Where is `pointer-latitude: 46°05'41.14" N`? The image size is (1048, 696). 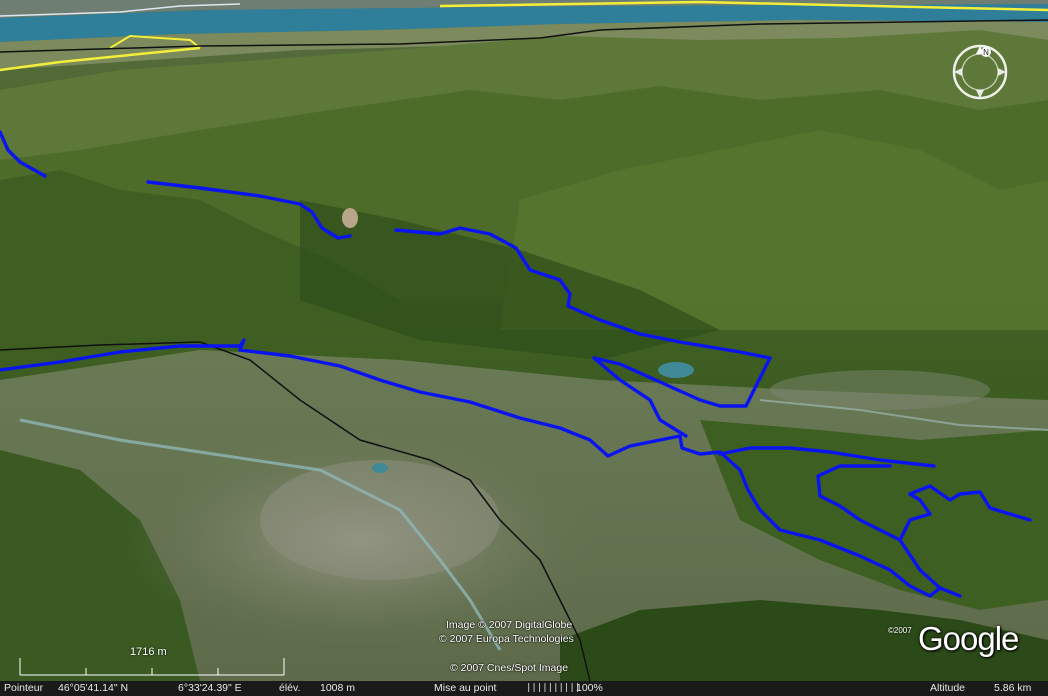
pointer-latitude: 46°05'41.14" N is located at coordinates (93, 688).